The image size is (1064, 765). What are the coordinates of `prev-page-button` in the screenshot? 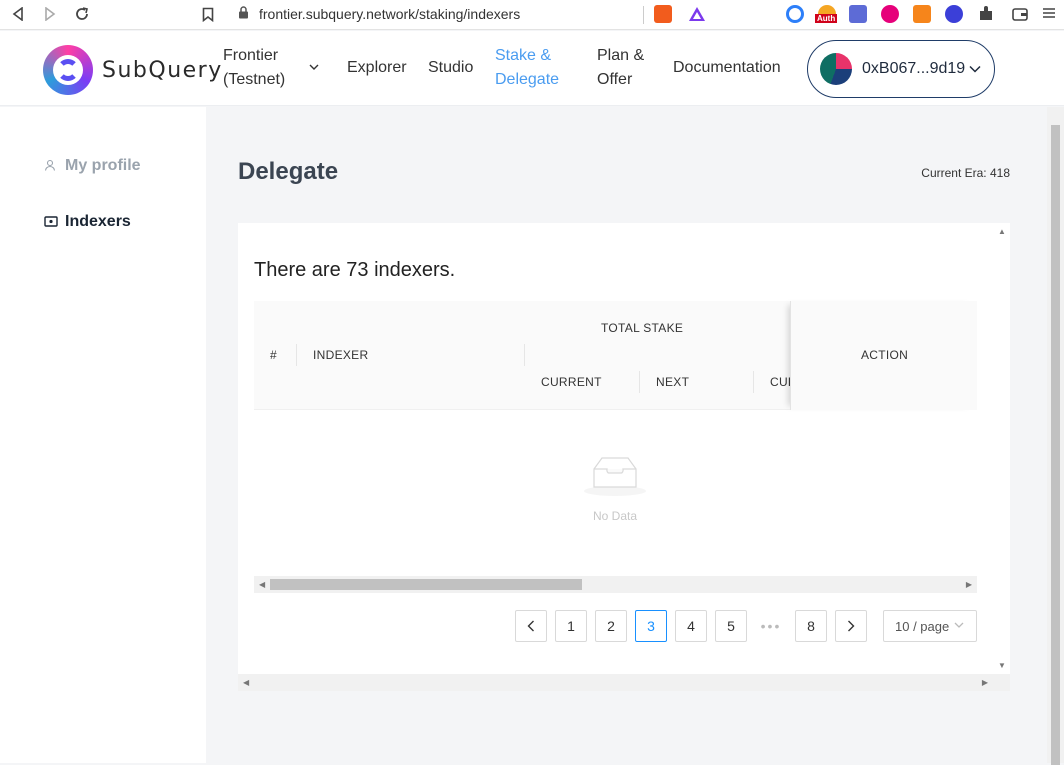 It's located at (531, 626).